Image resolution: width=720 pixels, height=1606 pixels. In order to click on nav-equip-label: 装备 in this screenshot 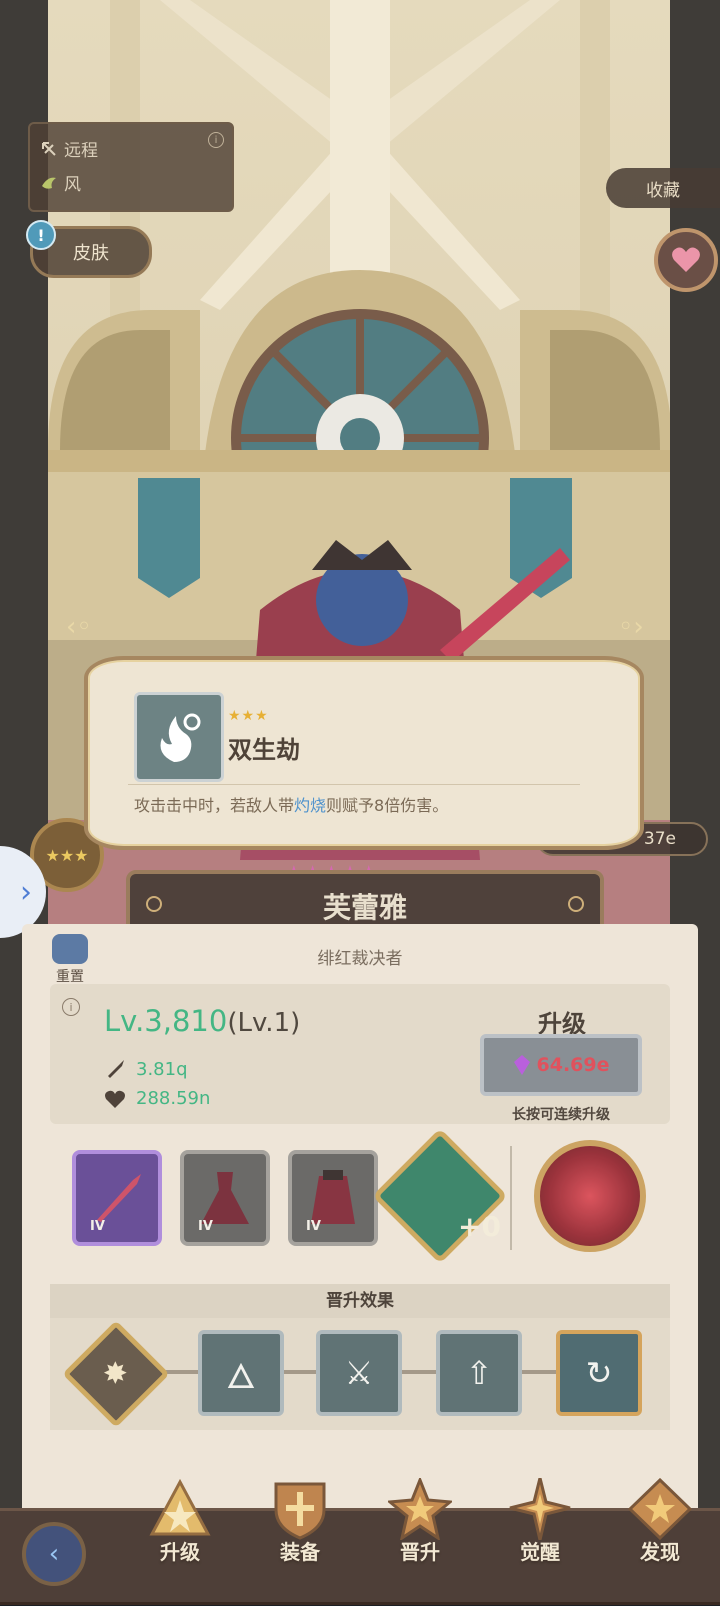, I will do `click(300, 1552)`.